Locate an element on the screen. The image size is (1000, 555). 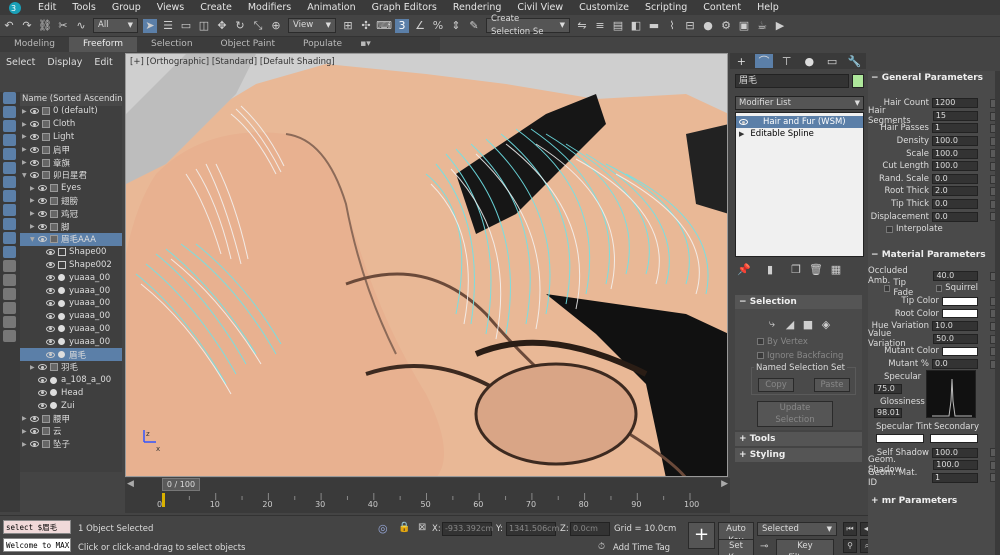
by-vertex-option: By Vertex is located at coordinates (798, 339).